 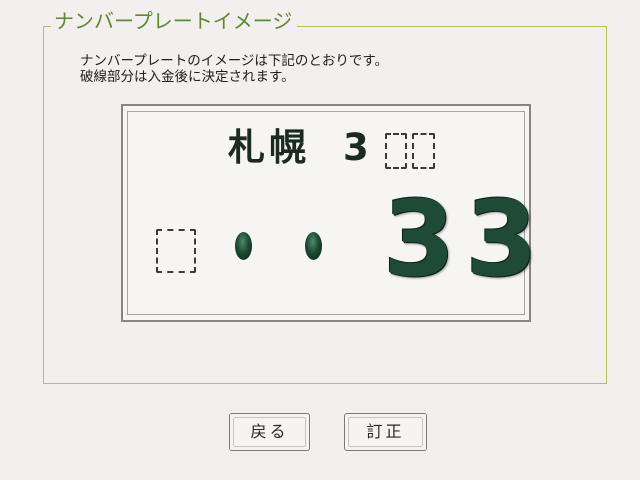 I want to click on plate-serial-number: 33, so click(x=465, y=239).